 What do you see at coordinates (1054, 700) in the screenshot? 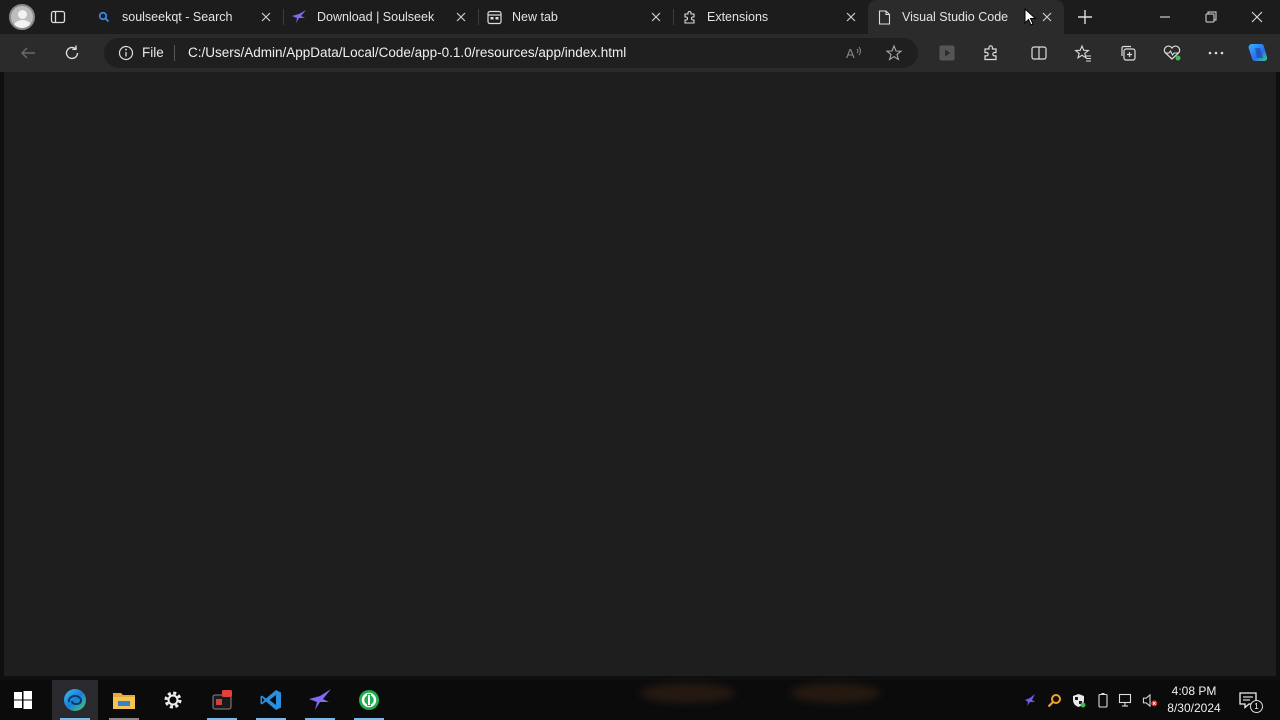
I see `search-tray-icon` at bounding box center [1054, 700].